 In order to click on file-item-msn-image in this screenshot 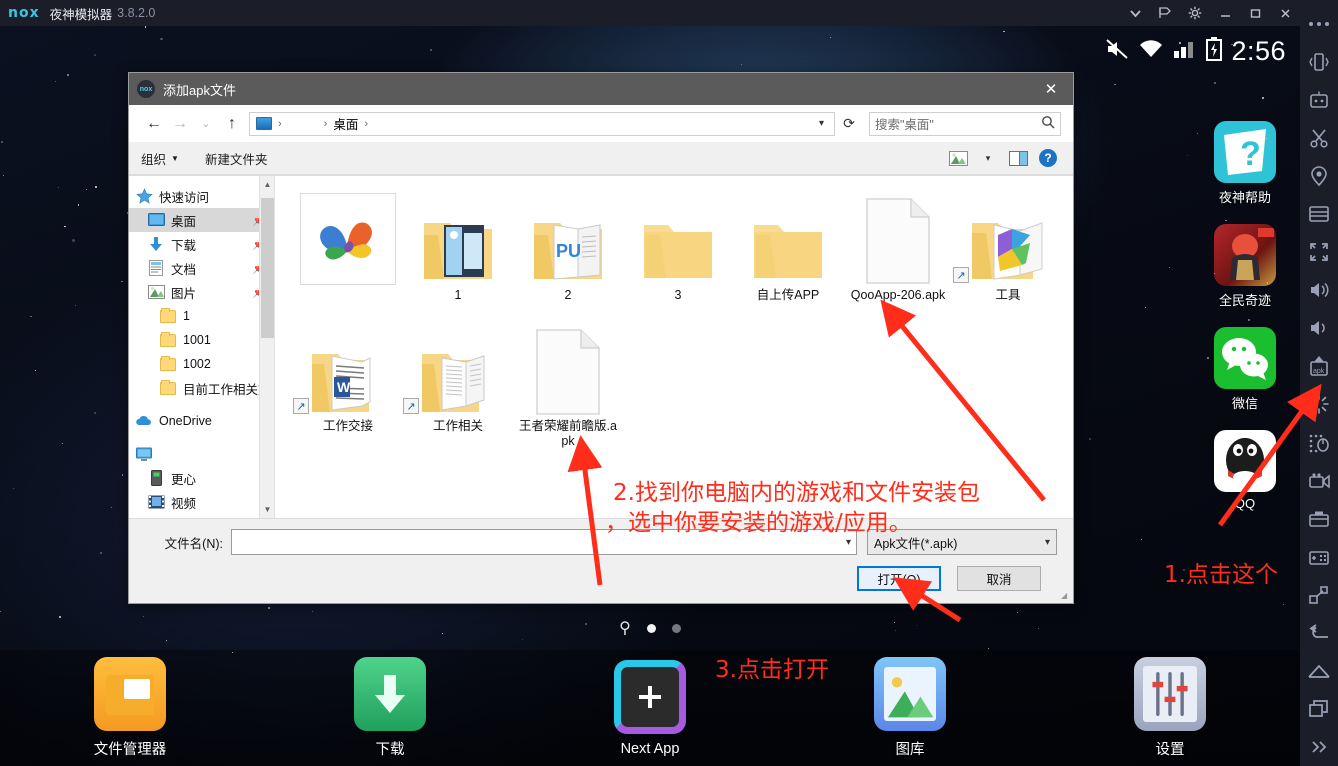, I will do `click(348, 246)`.